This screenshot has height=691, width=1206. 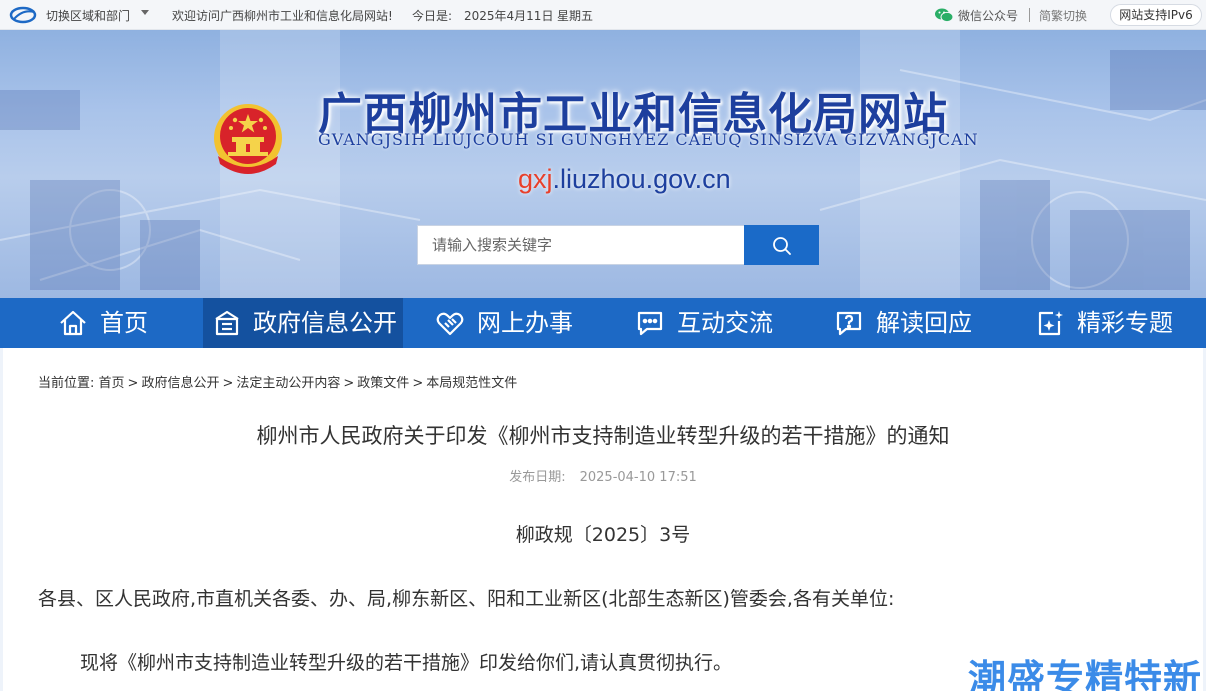 What do you see at coordinates (432, 16) in the screenshot?
I see `today-label: 今日是:` at bounding box center [432, 16].